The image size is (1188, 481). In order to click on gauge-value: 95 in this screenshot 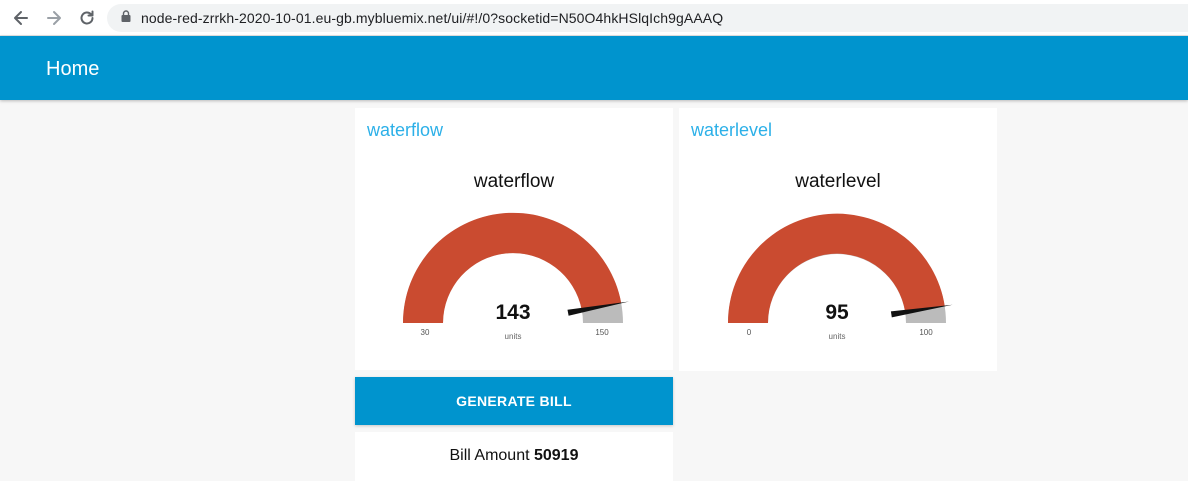, I will do `click(837, 312)`.